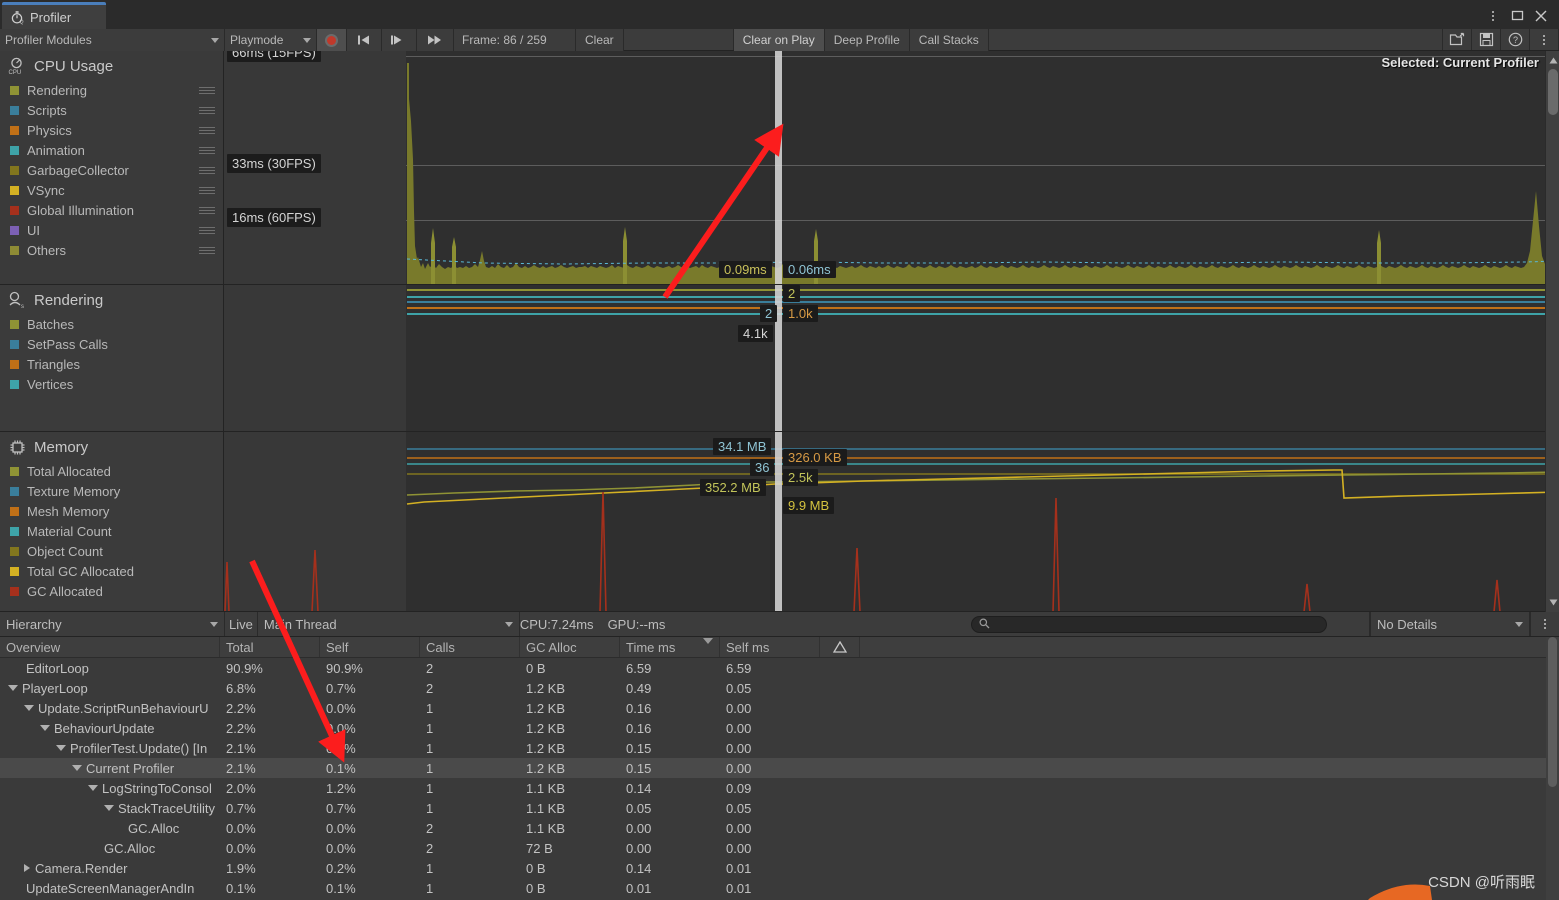 This screenshot has width=1559, height=900. I want to click on legend-item-total-gc-allocated: Total GC Allocated, so click(111, 571).